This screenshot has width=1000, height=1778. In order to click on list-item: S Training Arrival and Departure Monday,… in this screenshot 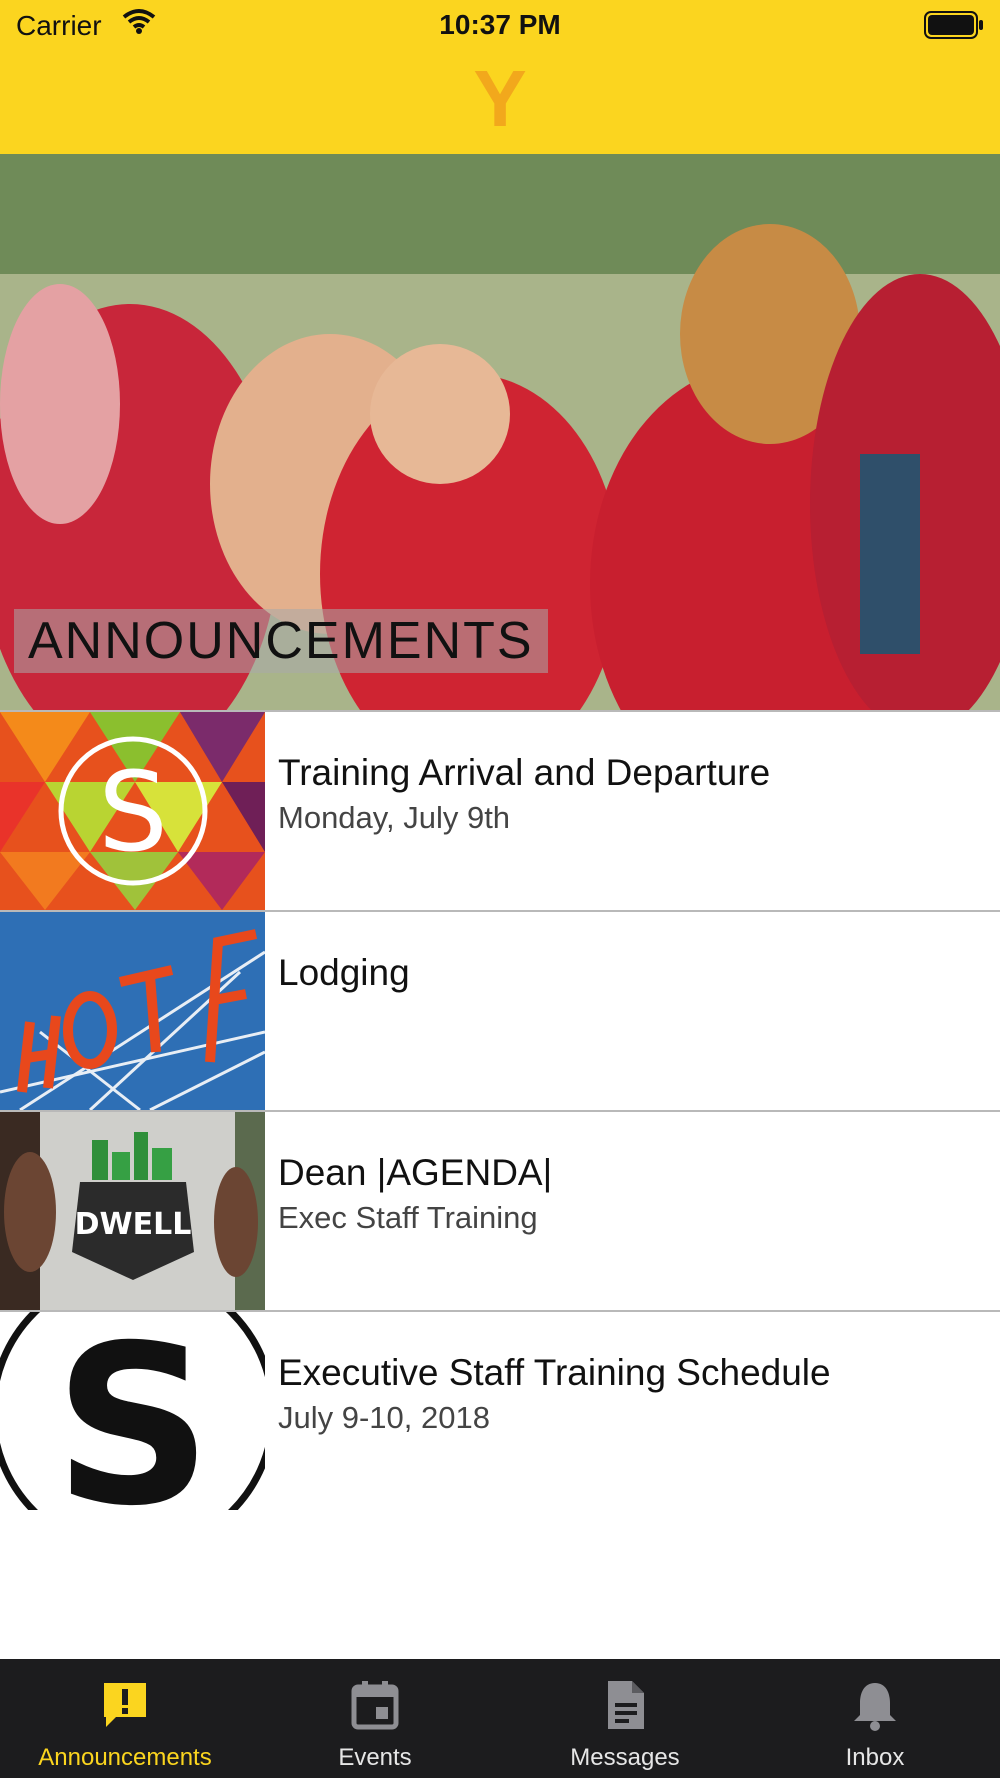, I will do `click(500, 810)`.